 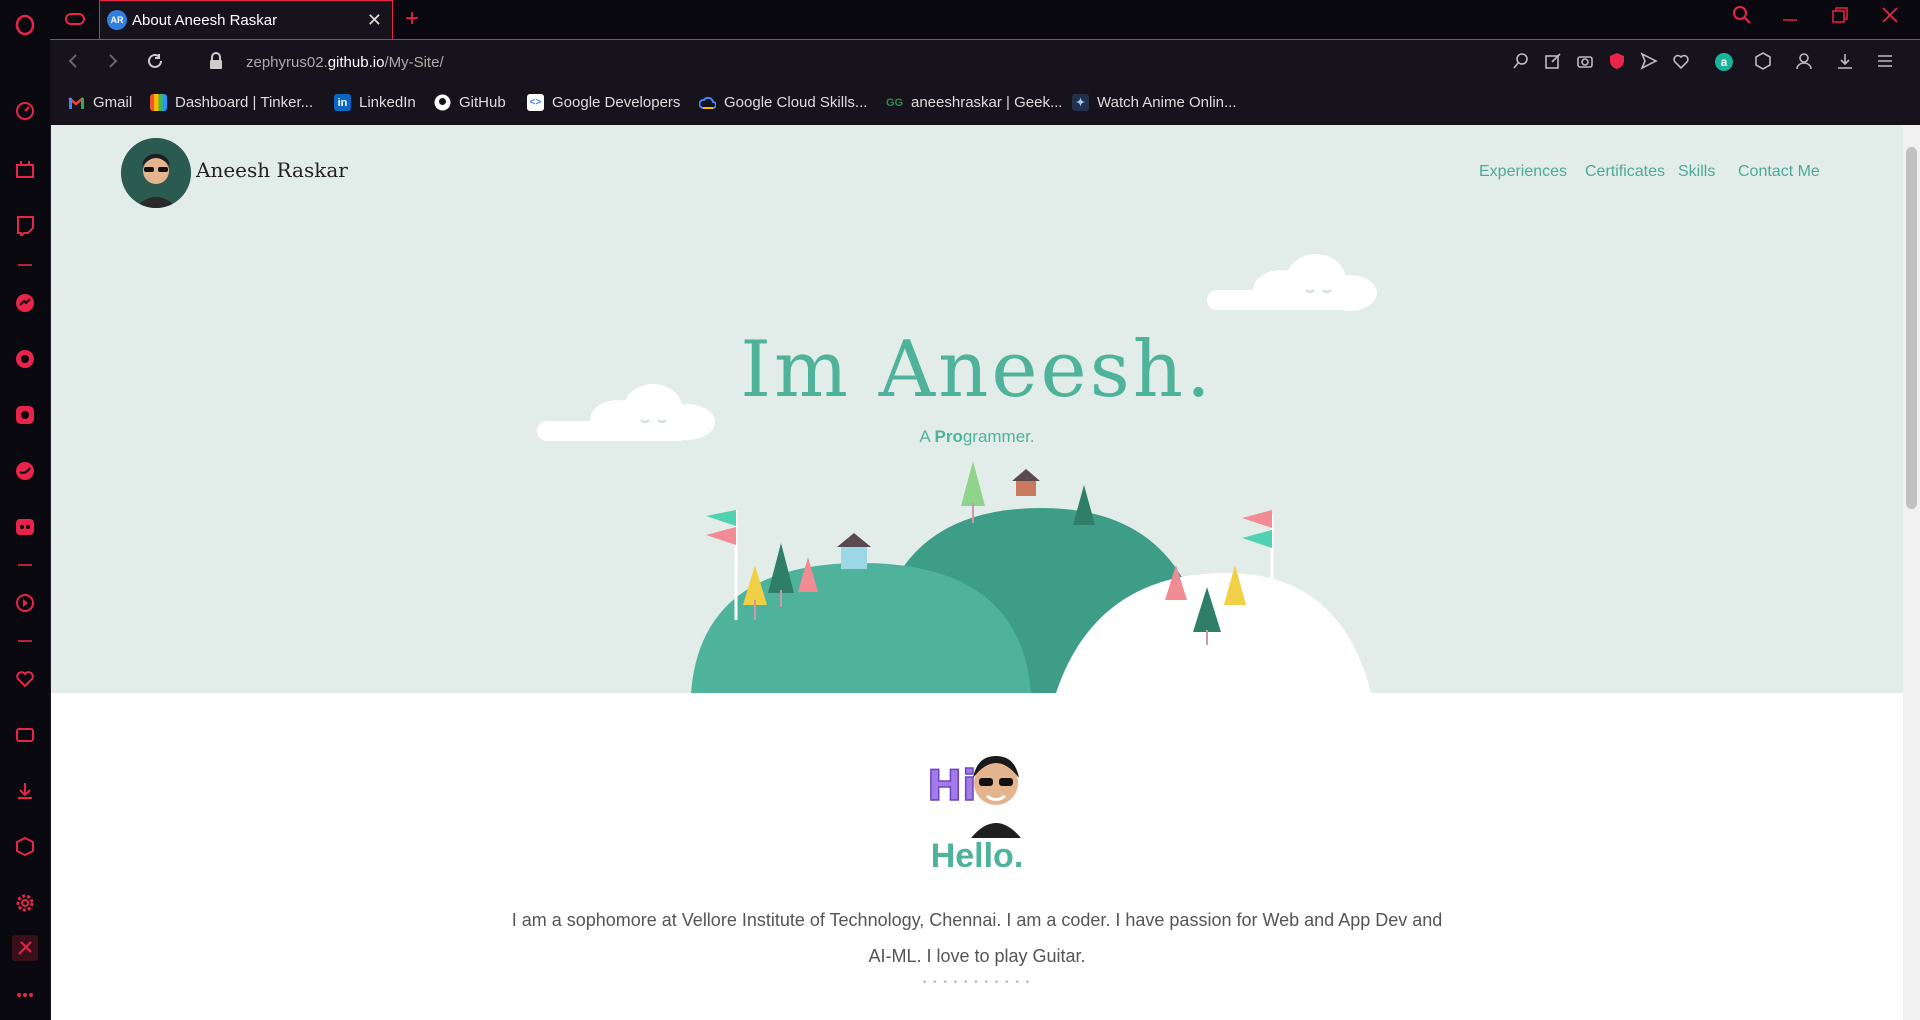 I want to click on twitch-icon, so click(x=25, y=225).